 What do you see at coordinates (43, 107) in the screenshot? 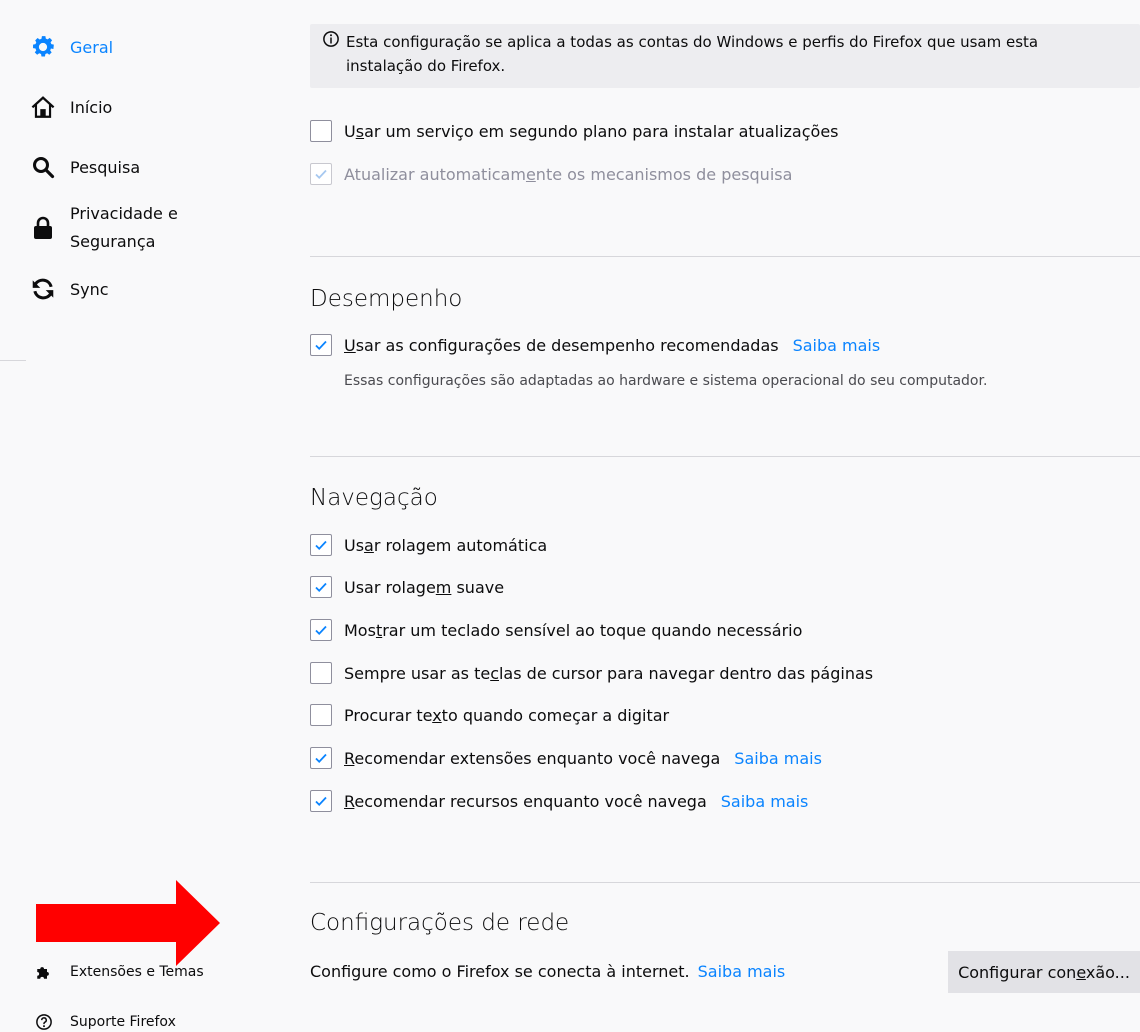
I see `home-icon` at bounding box center [43, 107].